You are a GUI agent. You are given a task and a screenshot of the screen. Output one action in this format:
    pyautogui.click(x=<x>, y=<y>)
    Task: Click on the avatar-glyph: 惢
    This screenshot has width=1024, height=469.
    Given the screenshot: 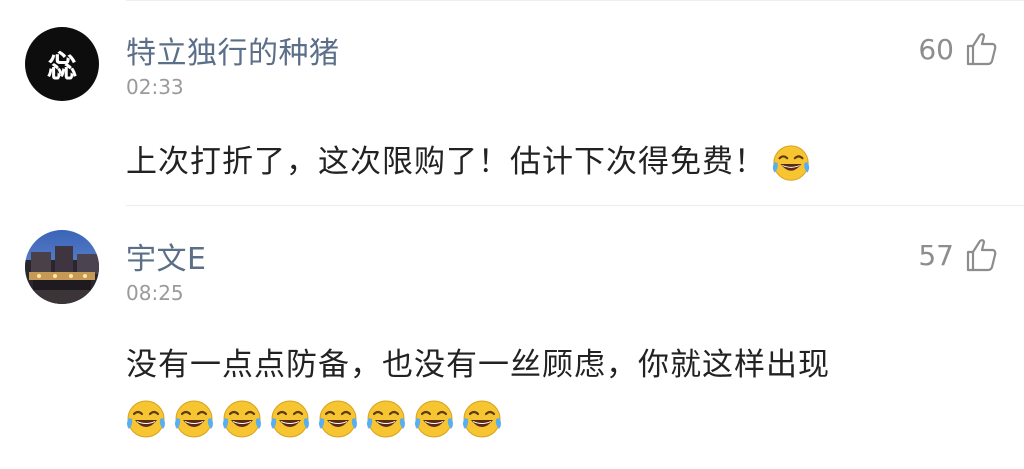 What is the action you would take?
    pyautogui.click(x=62, y=67)
    